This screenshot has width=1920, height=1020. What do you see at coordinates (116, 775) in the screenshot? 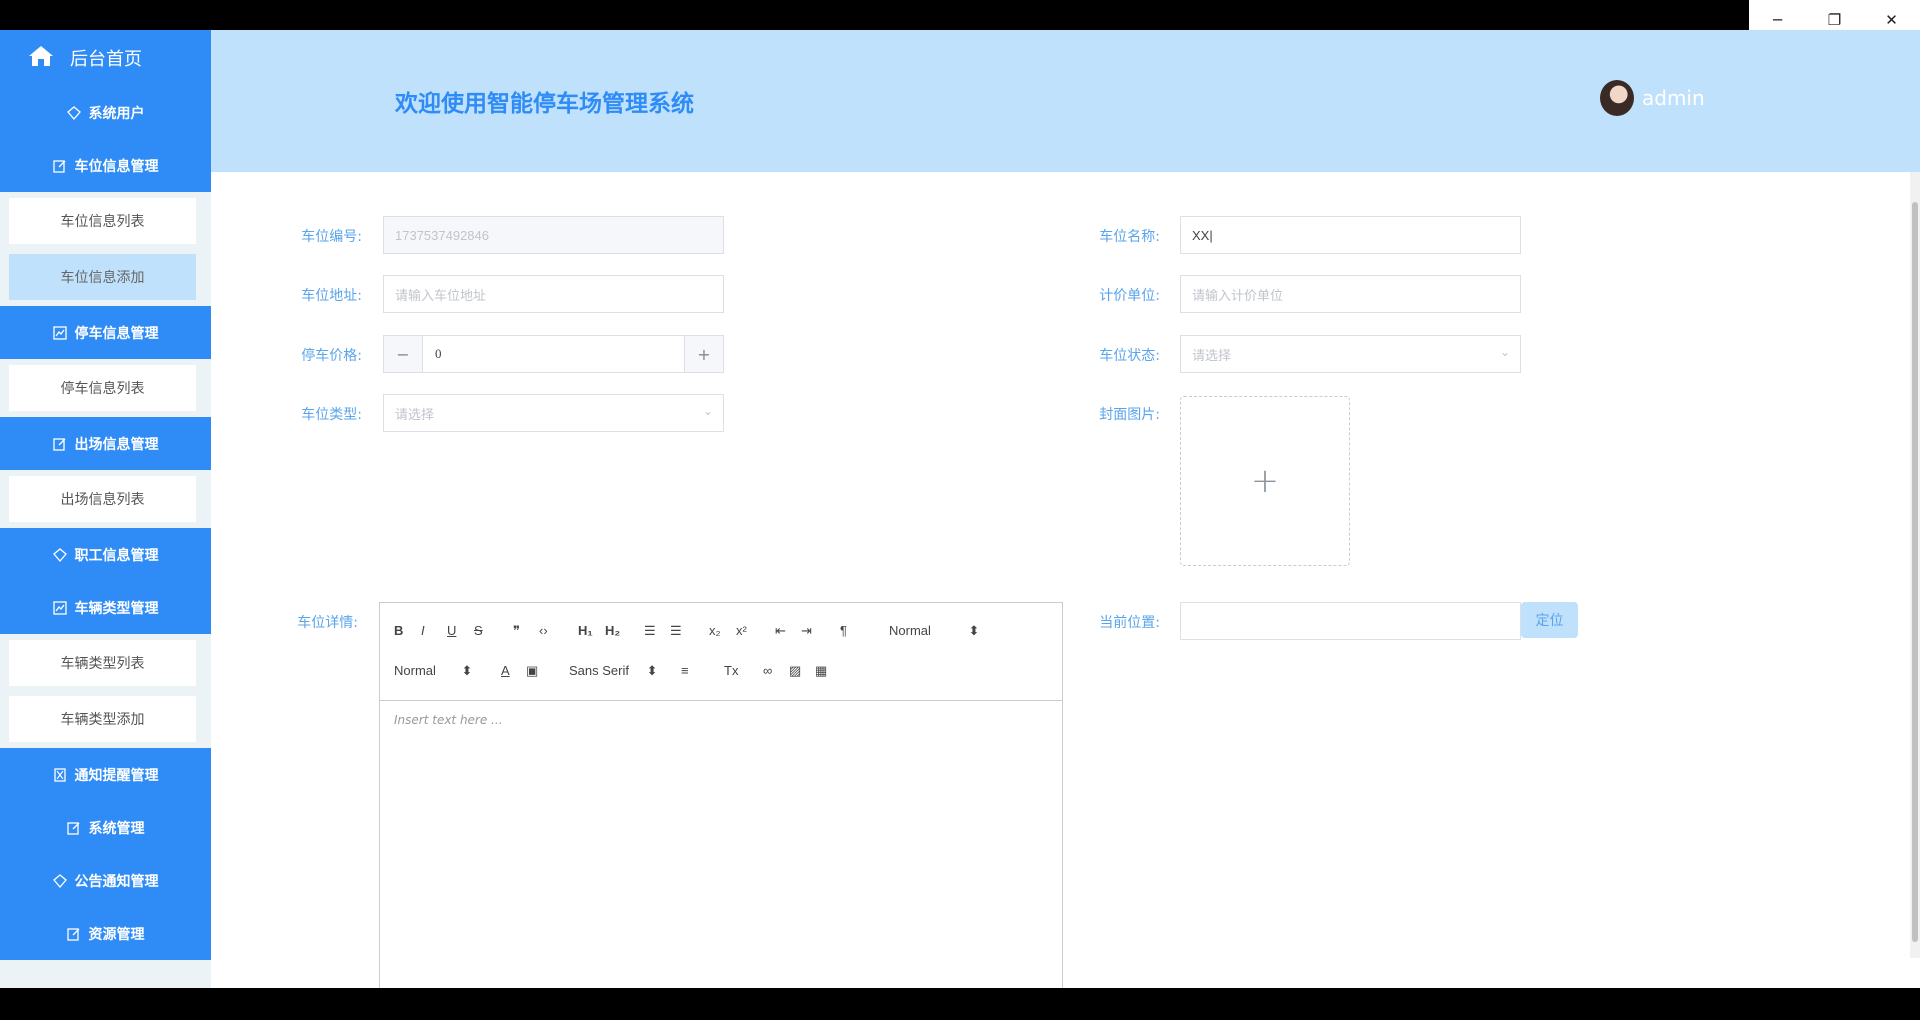
I see `sidebar-menu-label: 通知提醒管理` at bounding box center [116, 775].